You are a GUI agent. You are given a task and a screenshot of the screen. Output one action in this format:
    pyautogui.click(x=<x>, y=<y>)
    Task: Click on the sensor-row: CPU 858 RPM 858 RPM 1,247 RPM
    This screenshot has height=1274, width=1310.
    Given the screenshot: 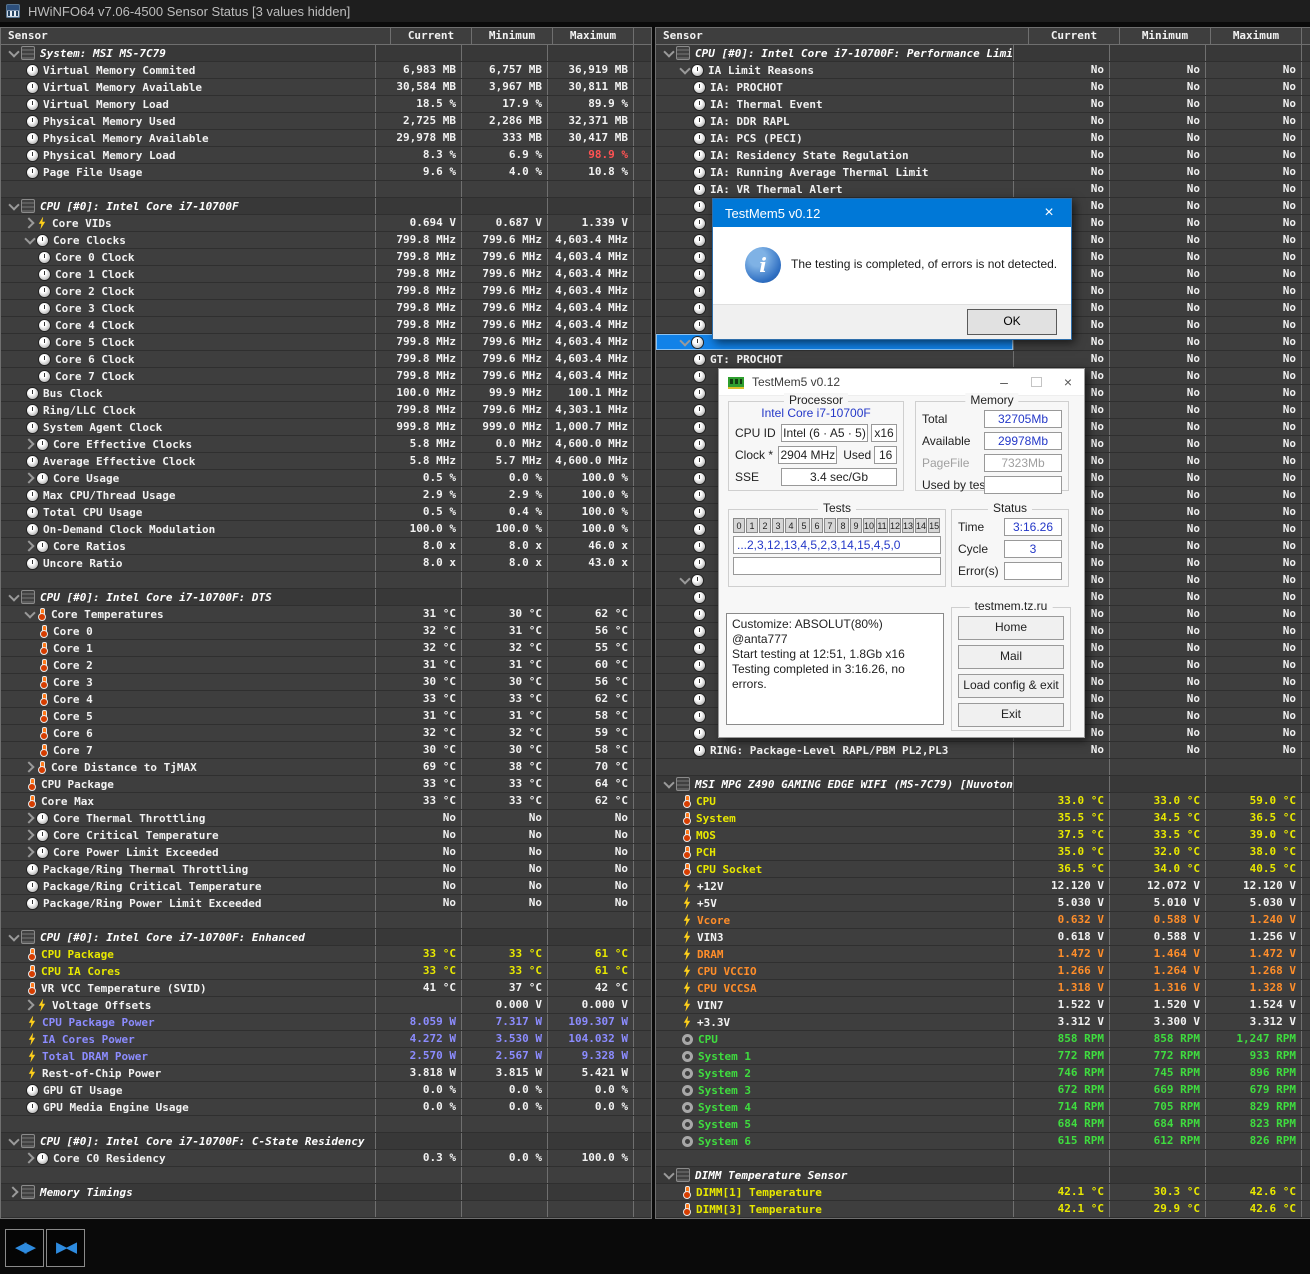 What is the action you would take?
    pyautogui.click(x=983, y=1039)
    